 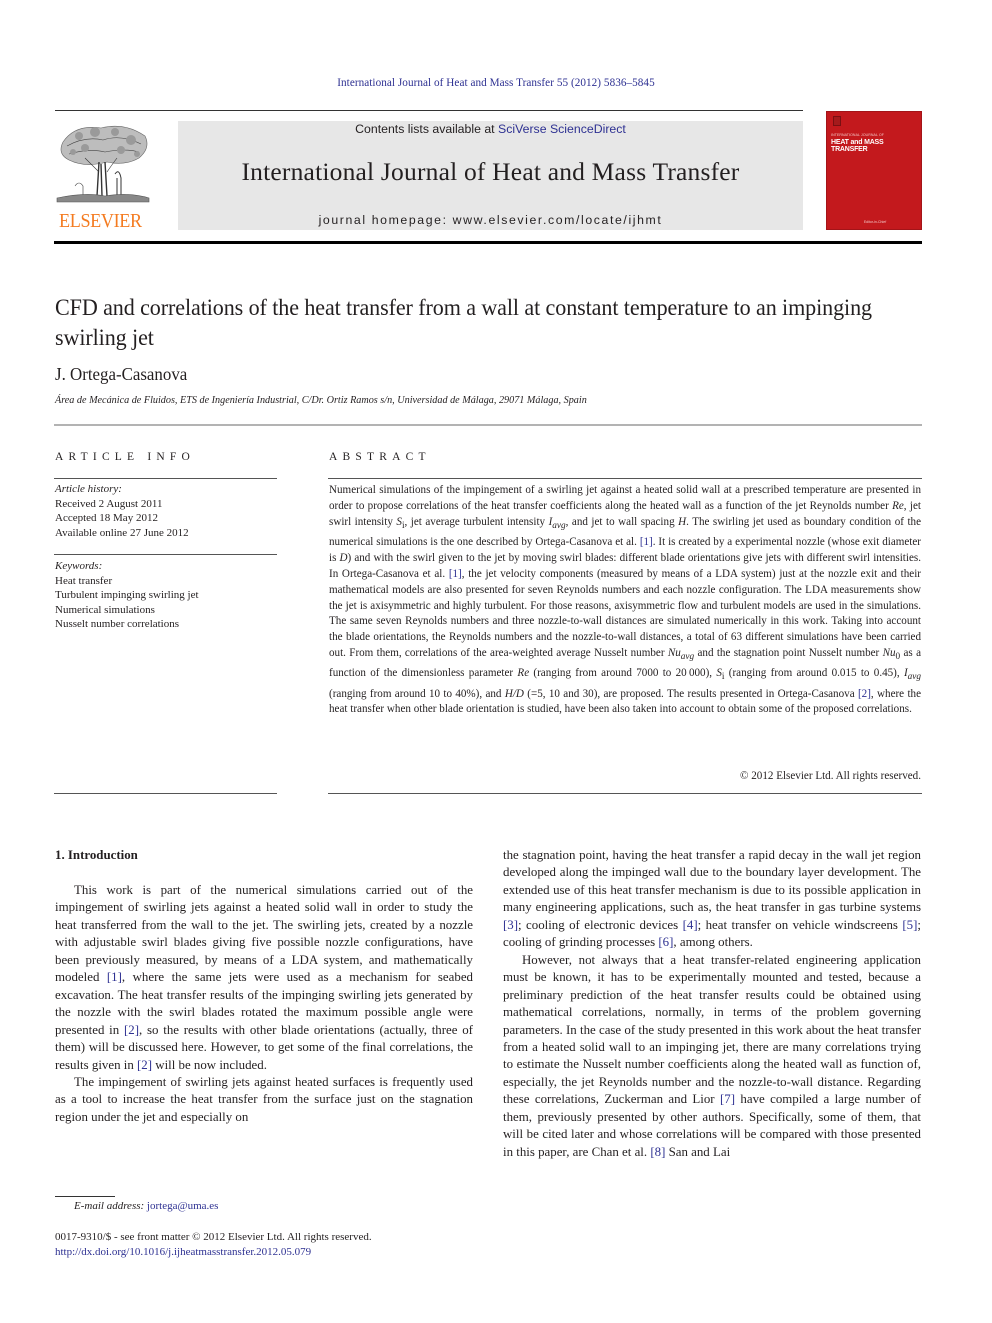 What do you see at coordinates (146, 1206) in the screenshot?
I see `author-email-footnote: E-mail address: jortega@uma.es` at bounding box center [146, 1206].